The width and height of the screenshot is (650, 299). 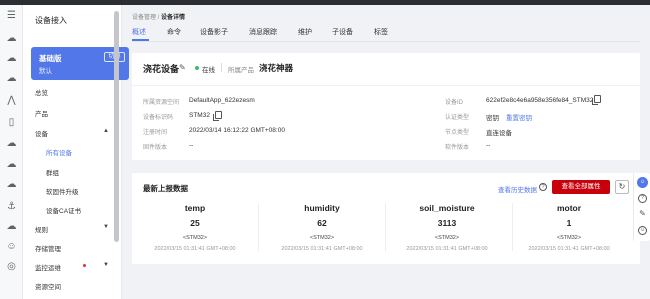 I want to click on anchor-icon: ⚓, so click(x=11, y=206).